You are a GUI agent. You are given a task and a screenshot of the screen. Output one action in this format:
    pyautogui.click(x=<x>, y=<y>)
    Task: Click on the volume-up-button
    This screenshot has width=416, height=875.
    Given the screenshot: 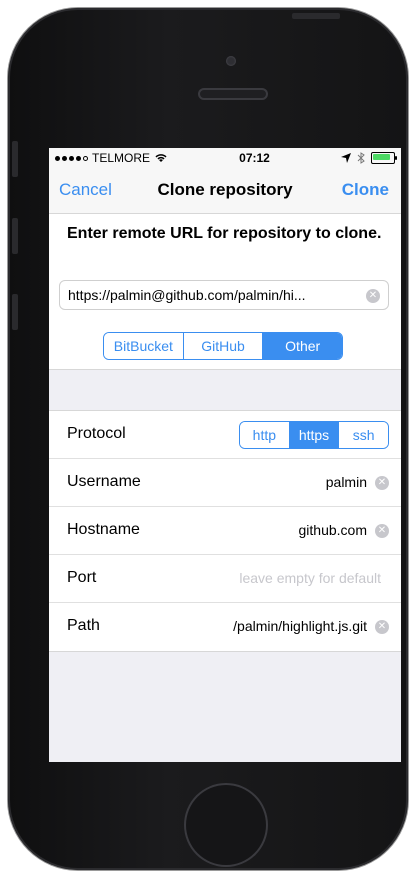 What is the action you would take?
    pyautogui.click(x=15, y=236)
    